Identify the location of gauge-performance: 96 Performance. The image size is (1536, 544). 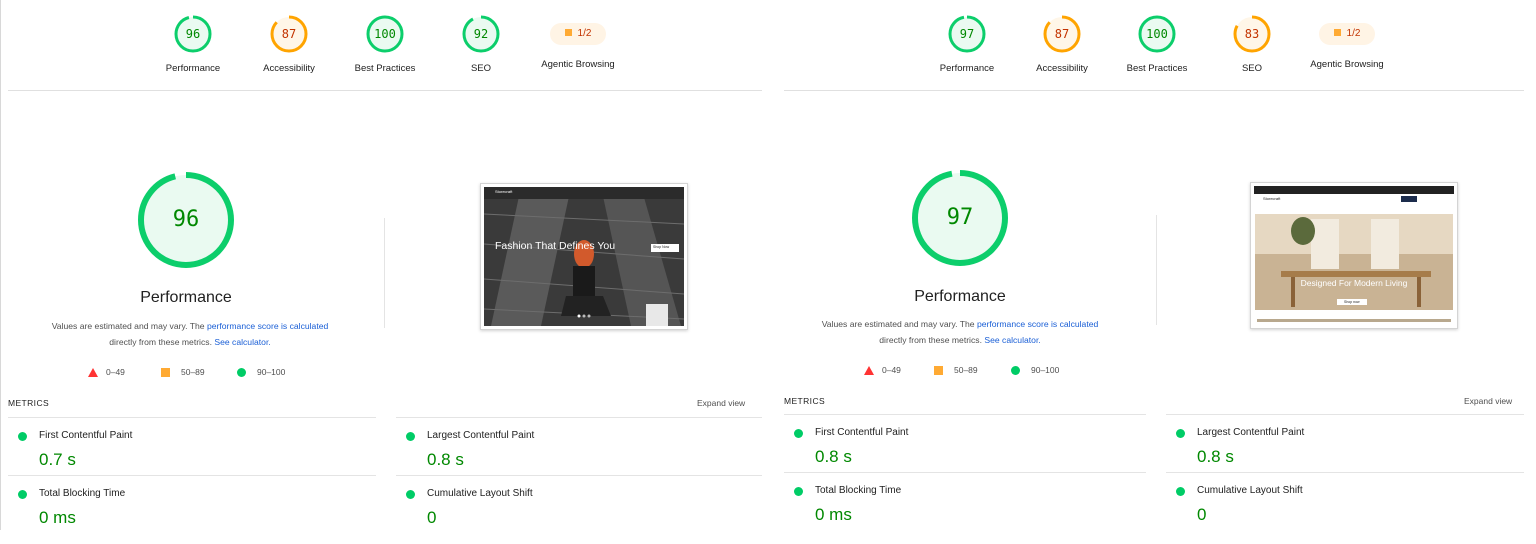
(193, 44).